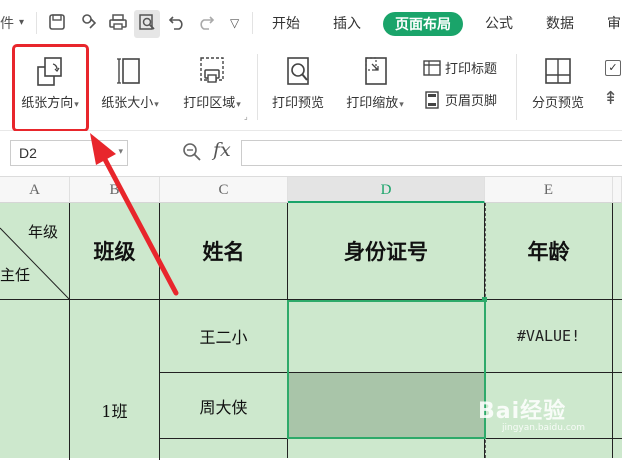 The width and height of the screenshot is (622, 460). I want to click on header-age-cell: 年龄, so click(549, 251).